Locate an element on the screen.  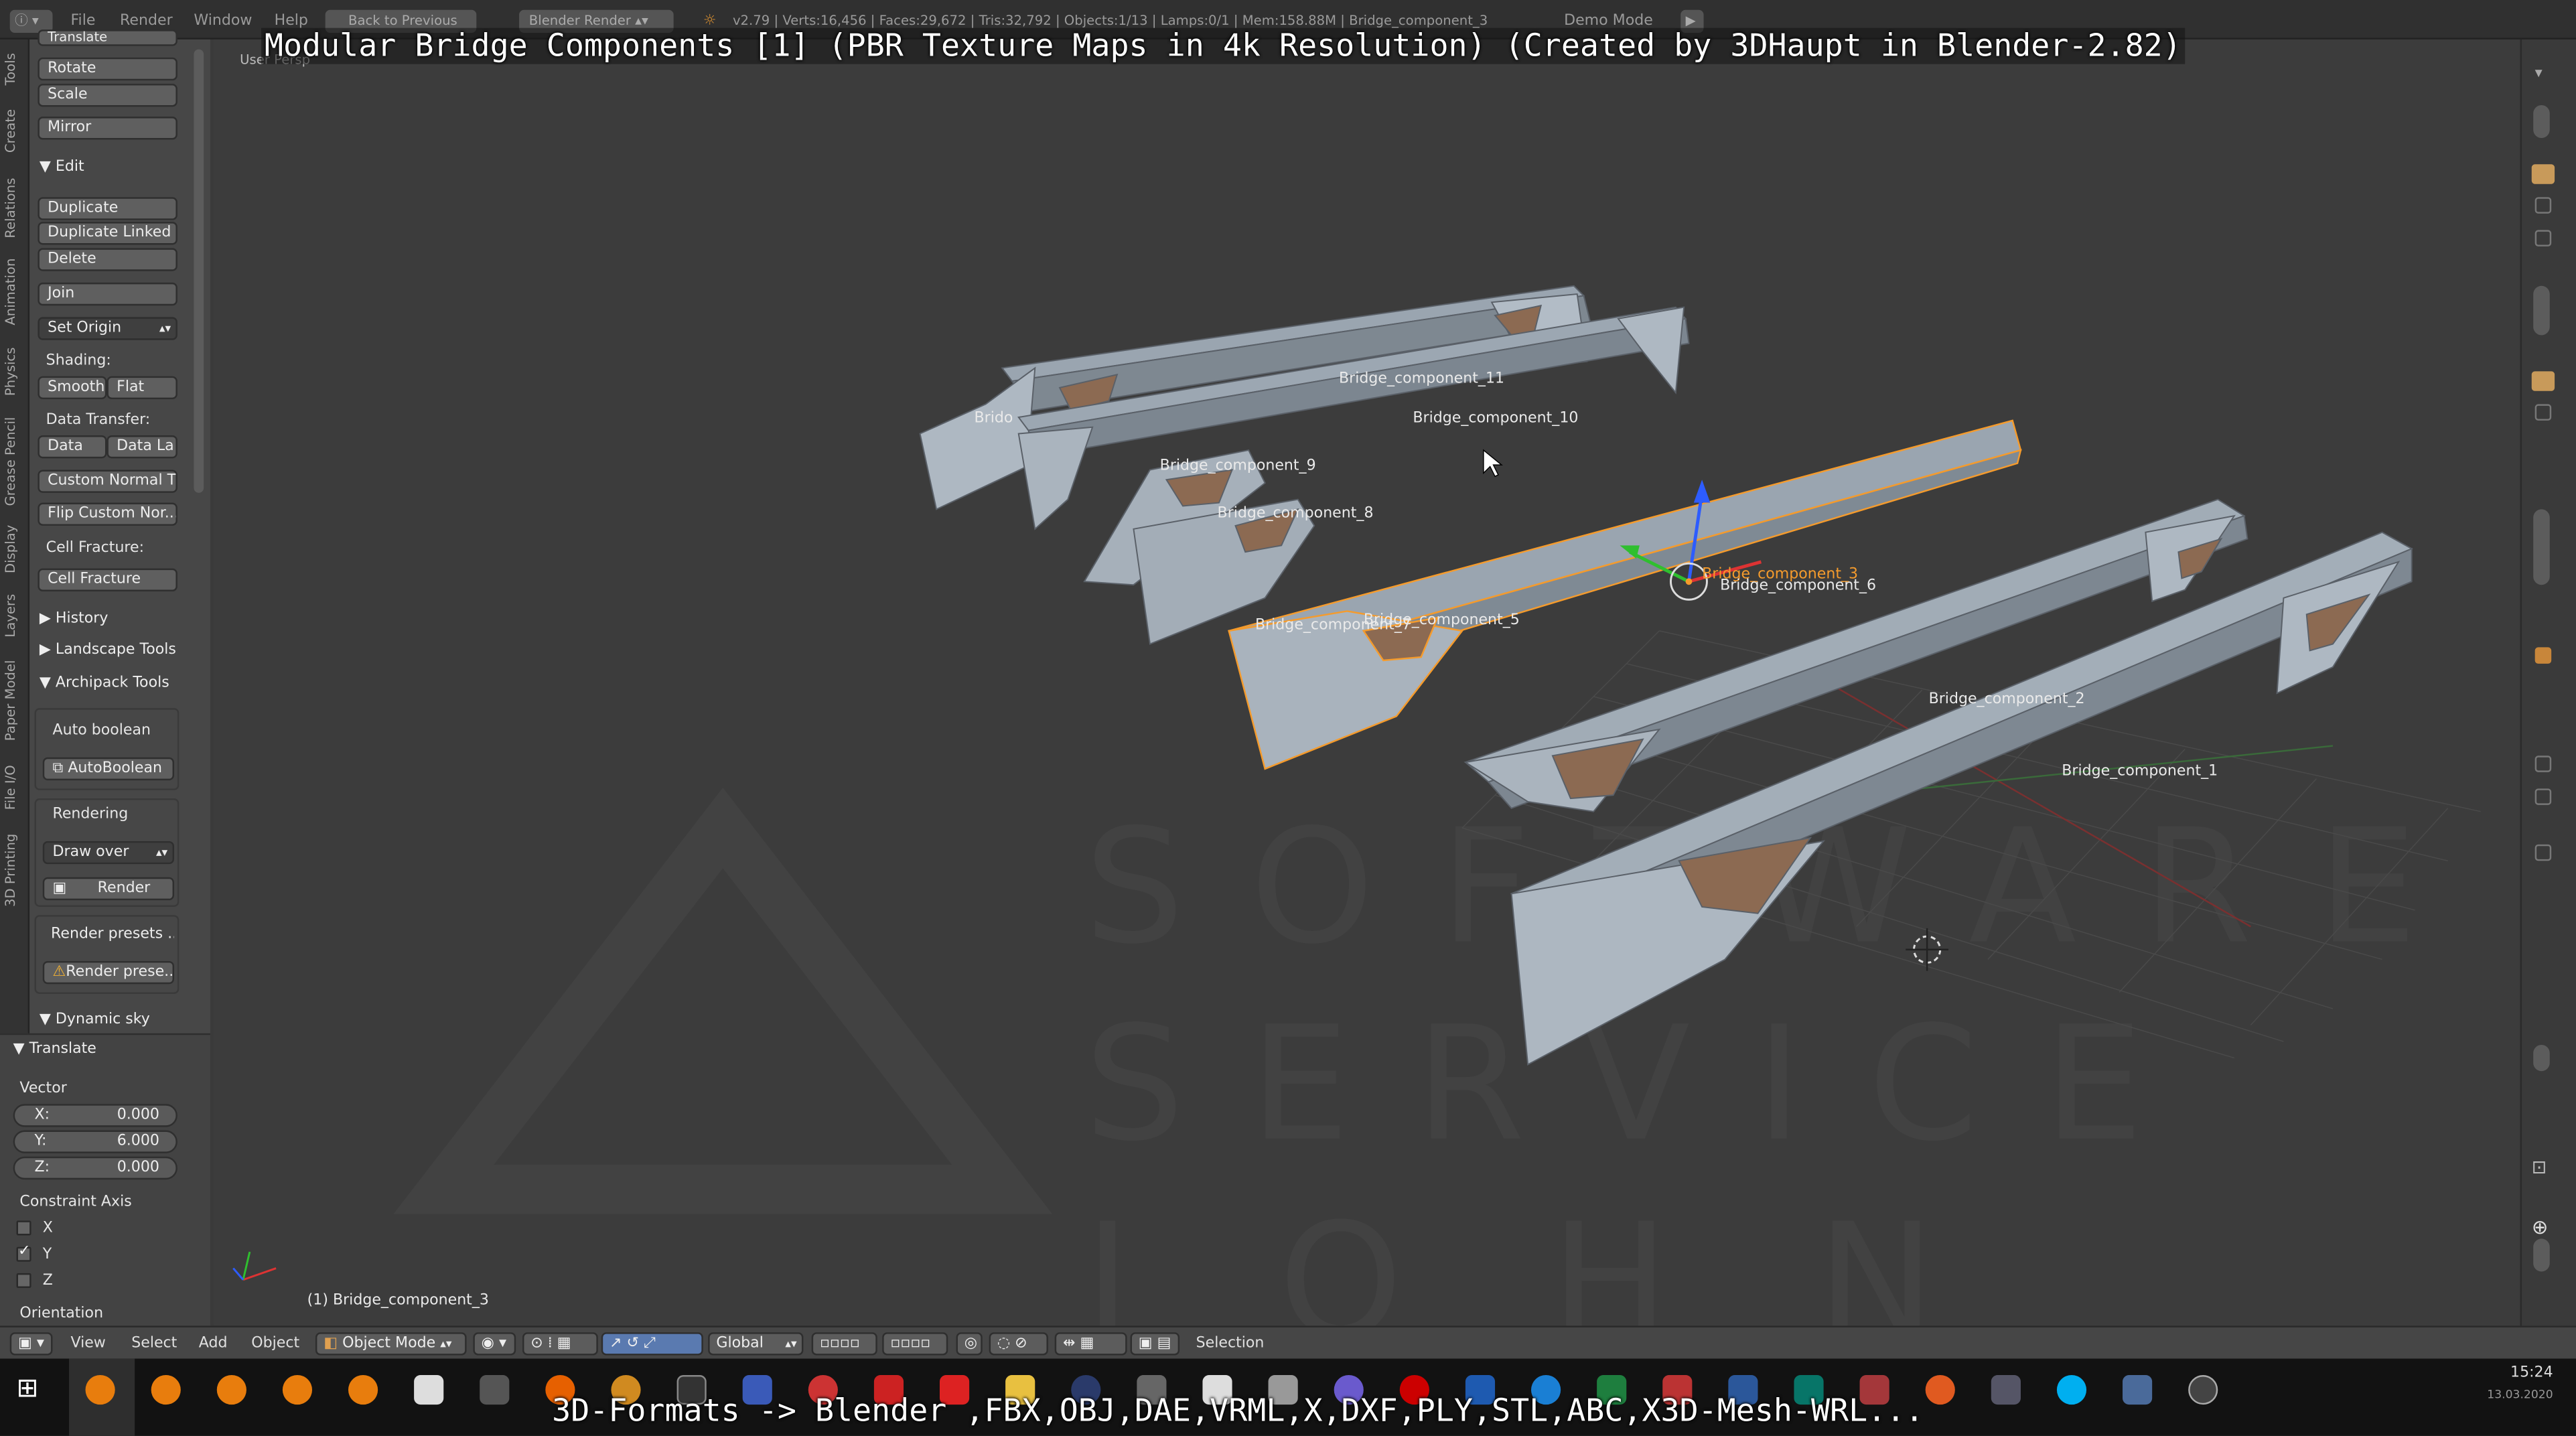
tab-physics: Physics is located at coordinates (14, 371).